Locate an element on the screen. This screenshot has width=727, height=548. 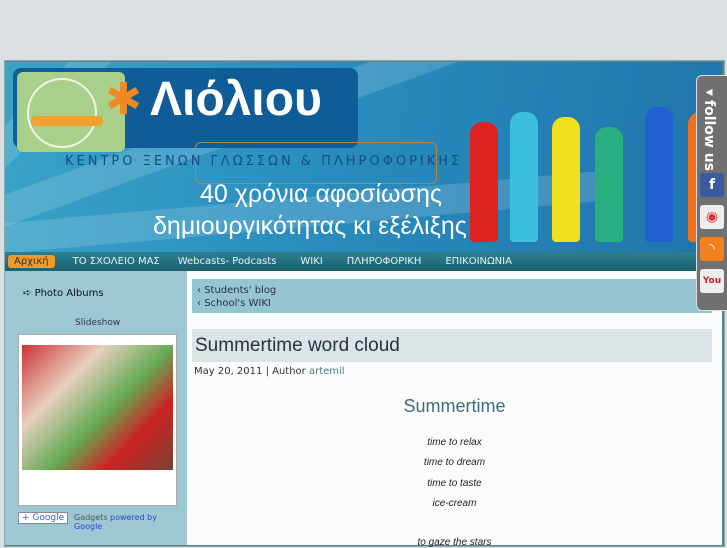
kids-photo is located at coordinates (591, 162).